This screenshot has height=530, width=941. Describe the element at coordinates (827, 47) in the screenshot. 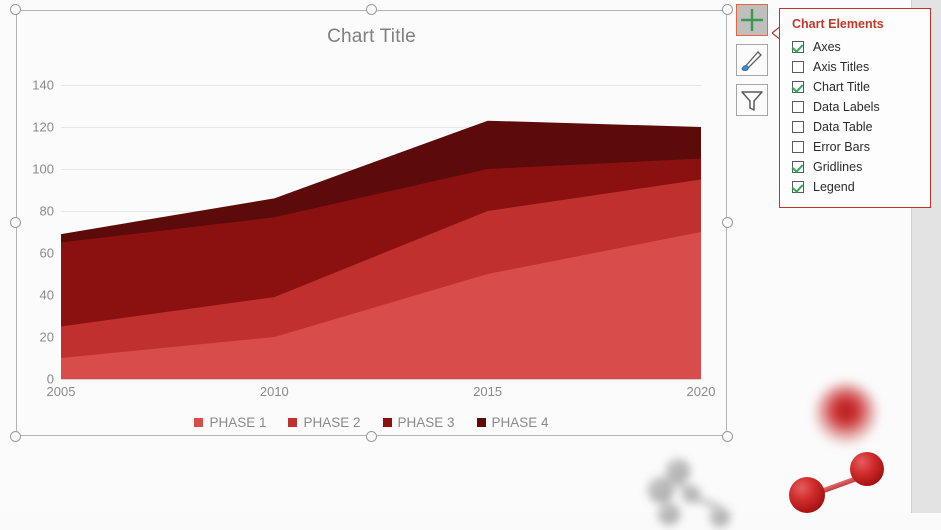

I see `chart-element-label: Axes` at that location.